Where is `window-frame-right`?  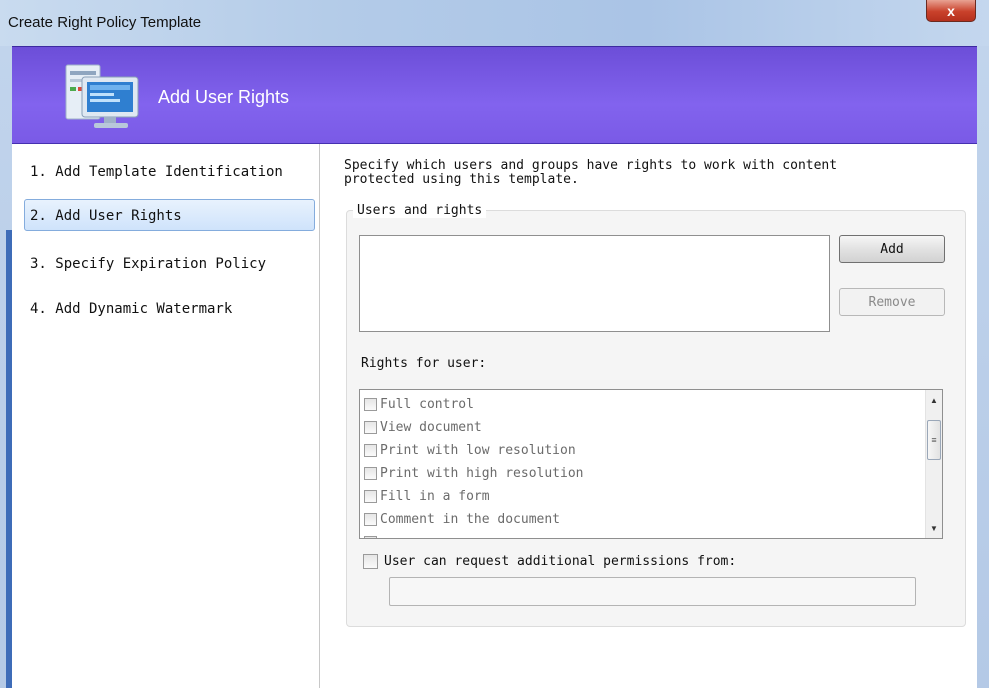
window-frame-right is located at coordinates (983, 367).